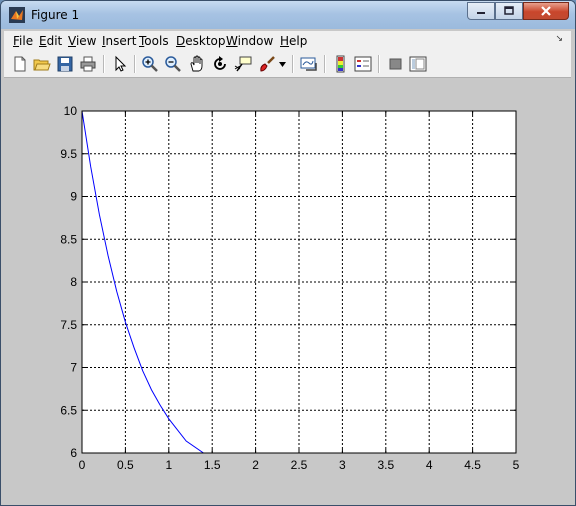  I want to click on y-tick-label: 7, so click(73, 368).